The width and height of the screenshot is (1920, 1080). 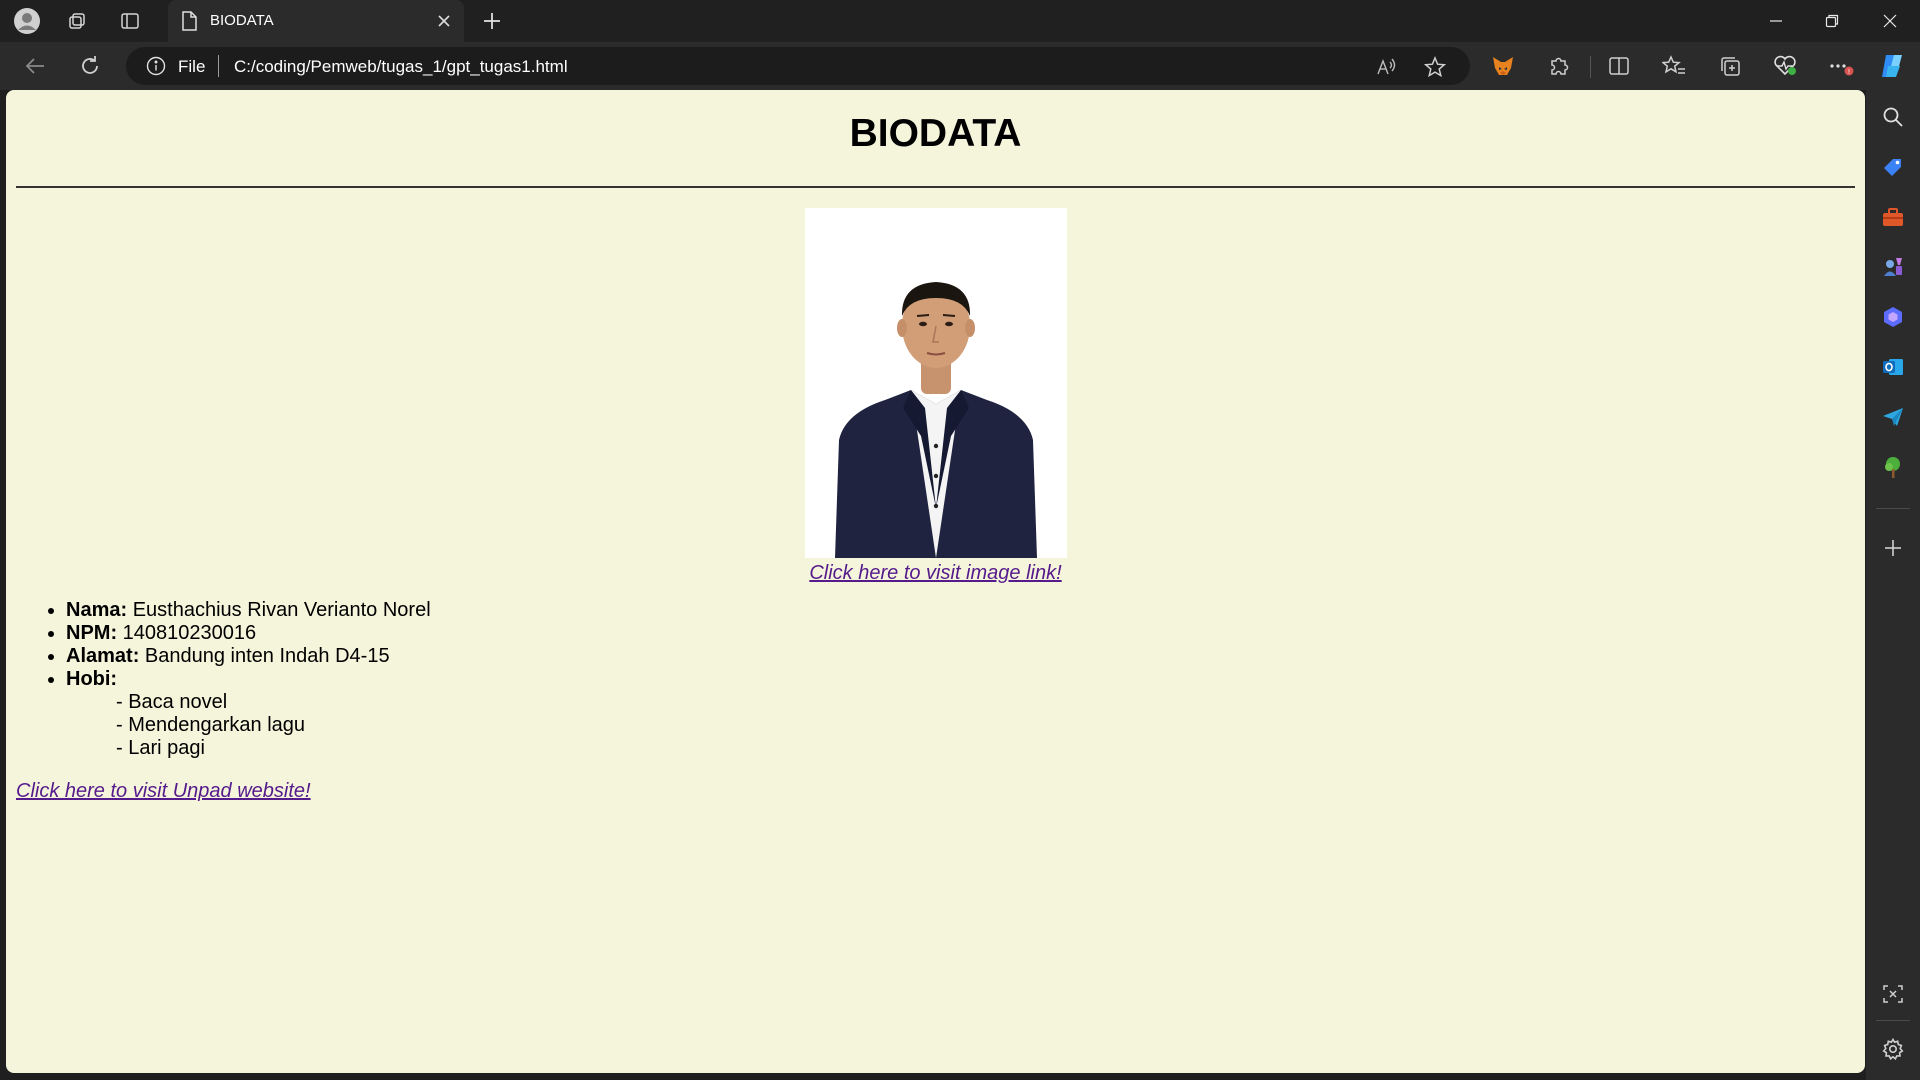 I want to click on star-icon, so click(x=1435, y=67).